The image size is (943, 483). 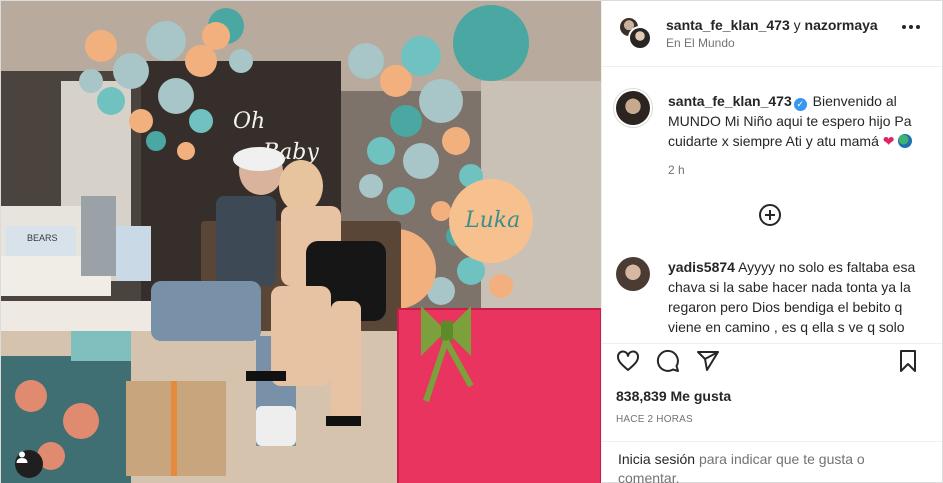 I want to click on caption-username-link: santa_fe_klan_473, so click(x=730, y=101).